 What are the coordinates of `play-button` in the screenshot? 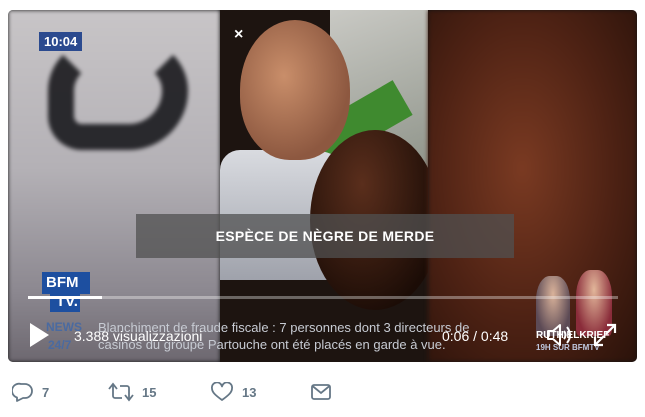 It's located at (39, 335).